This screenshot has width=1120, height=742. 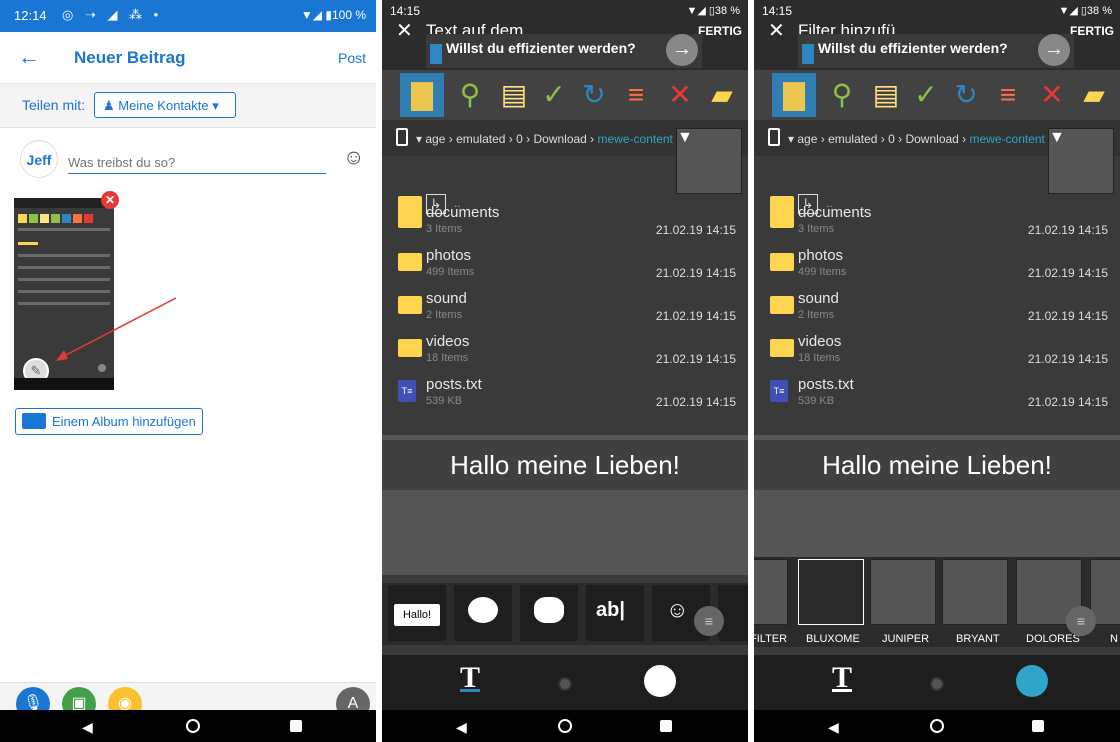 What do you see at coordinates (29, 57) in the screenshot?
I see `arrow-left-icon: ←` at bounding box center [29, 57].